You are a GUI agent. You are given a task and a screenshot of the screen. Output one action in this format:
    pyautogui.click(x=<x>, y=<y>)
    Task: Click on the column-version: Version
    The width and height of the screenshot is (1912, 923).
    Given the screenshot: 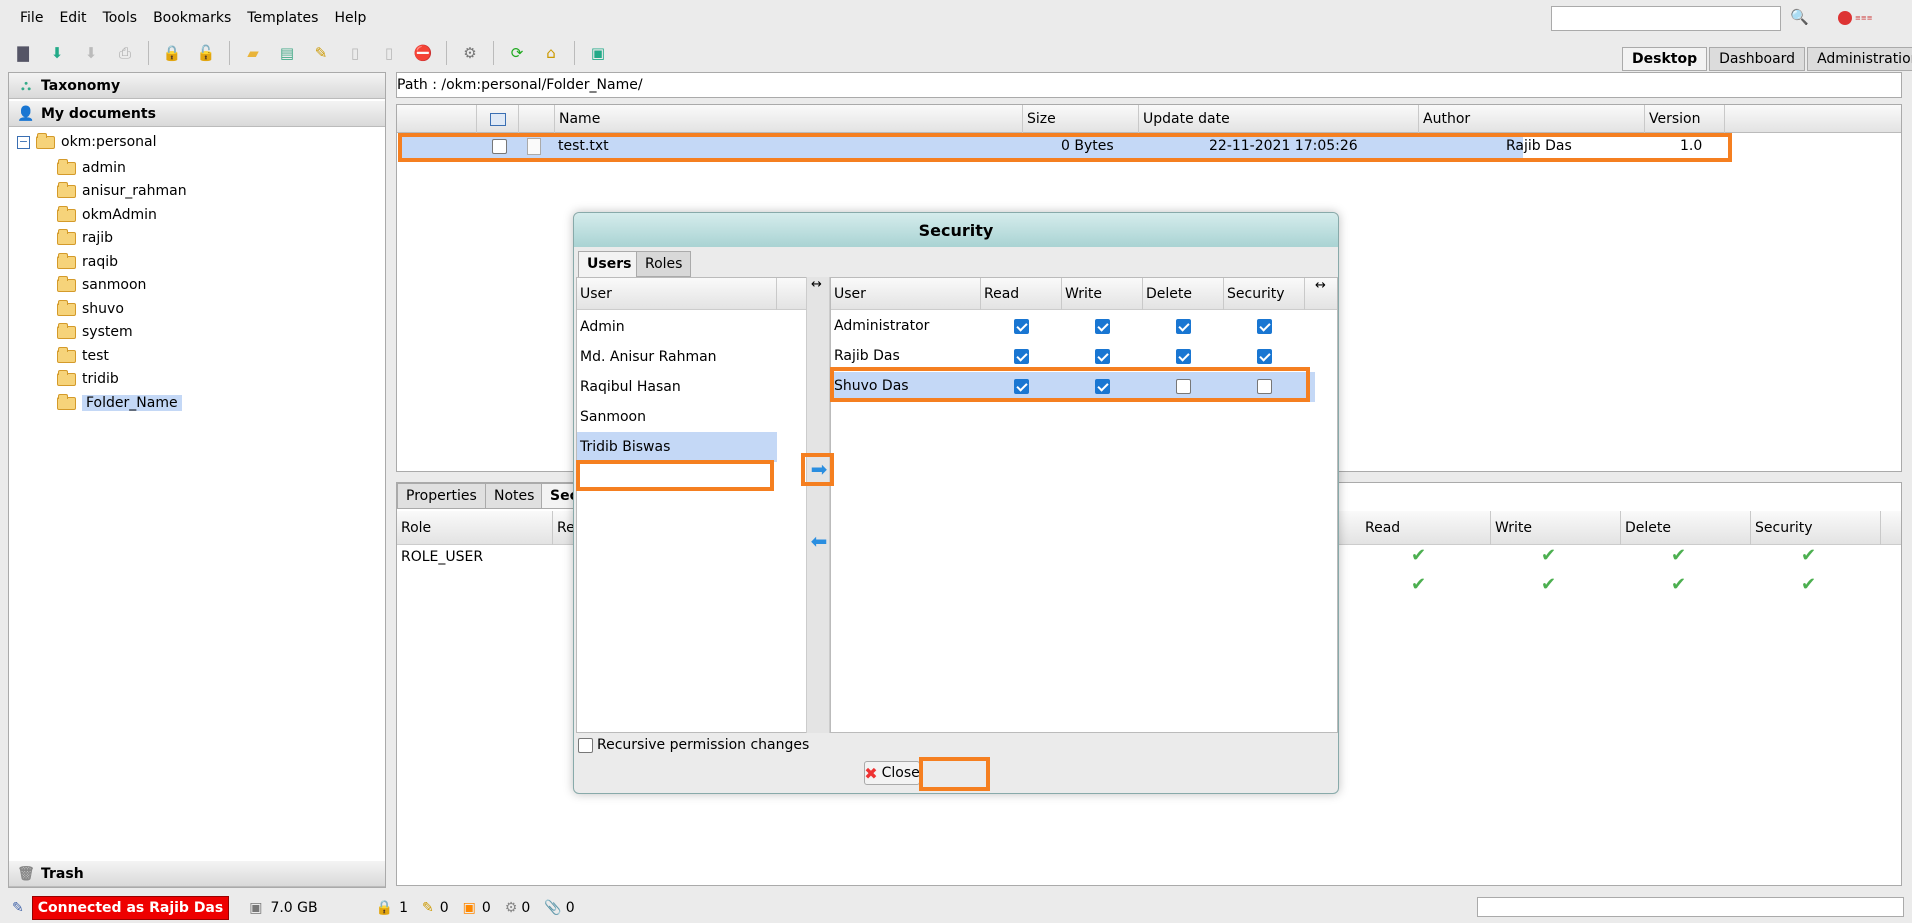 What is the action you would take?
    pyautogui.click(x=1685, y=119)
    